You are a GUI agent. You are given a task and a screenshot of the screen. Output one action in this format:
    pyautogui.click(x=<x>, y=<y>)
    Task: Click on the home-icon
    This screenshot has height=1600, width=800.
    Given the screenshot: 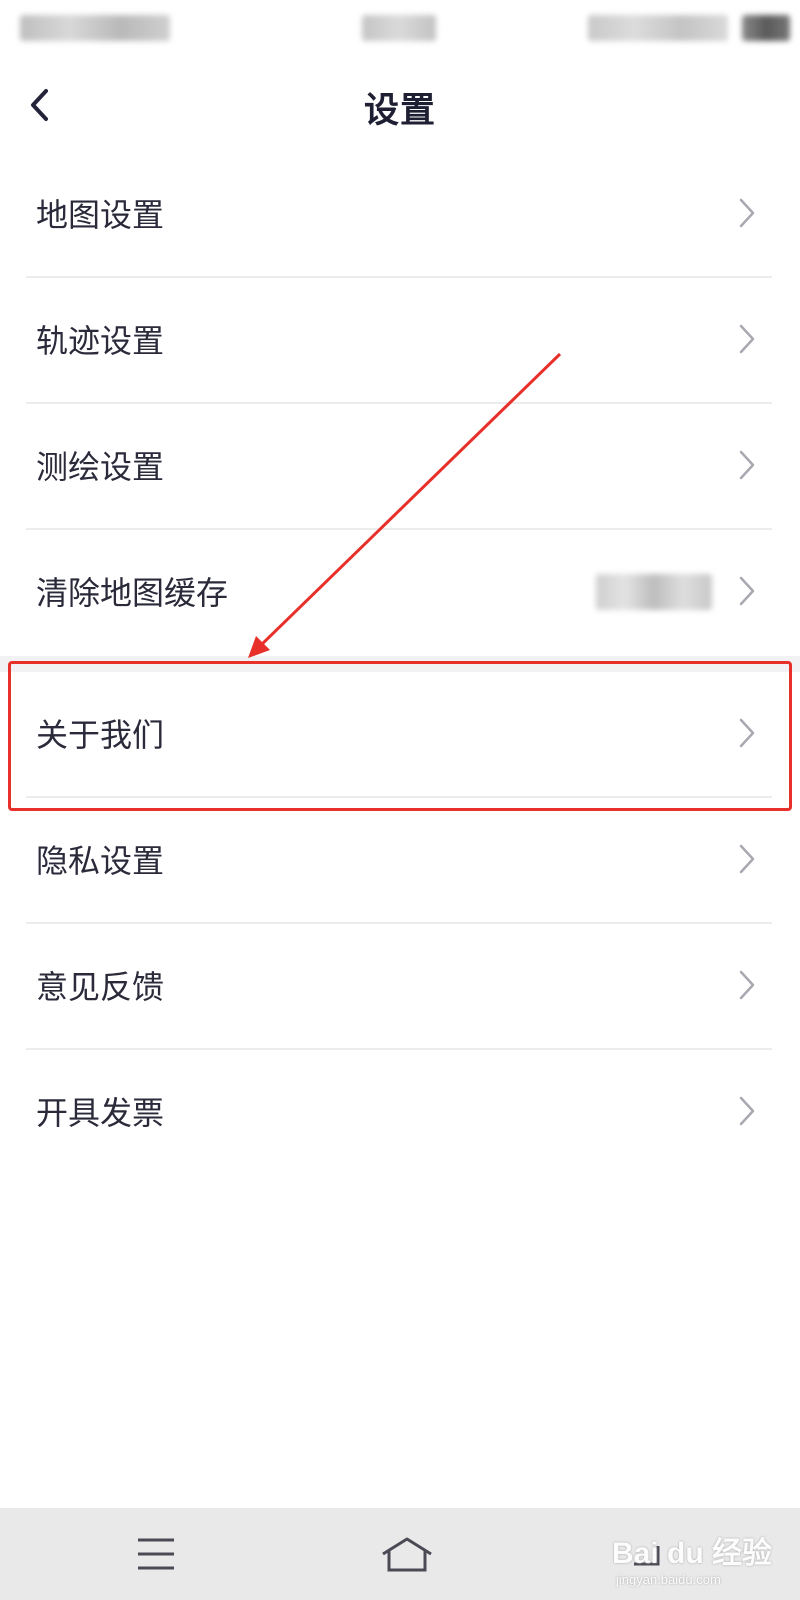 What is the action you would take?
    pyautogui.click(x=407, y=1554)
    